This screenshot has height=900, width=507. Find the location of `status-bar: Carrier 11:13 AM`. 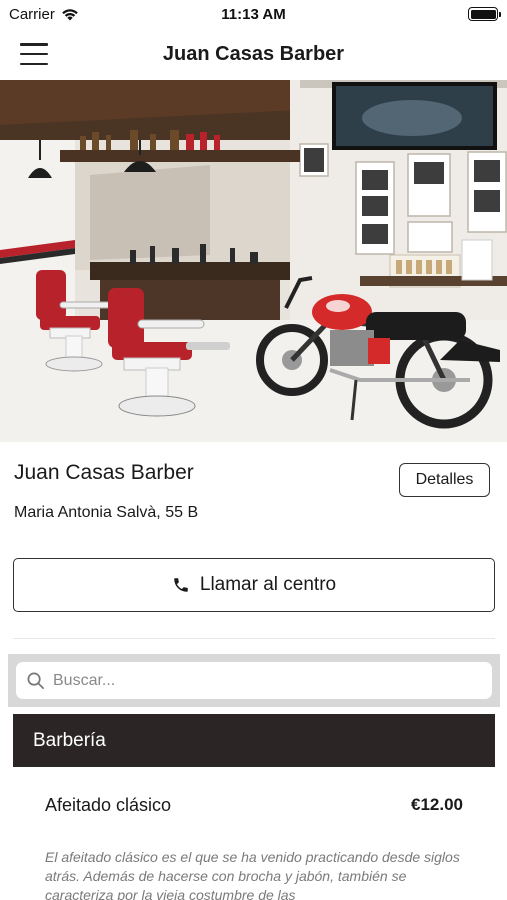

status-bar: Carrier 11:13 AM is located at coordinates (253, 14).